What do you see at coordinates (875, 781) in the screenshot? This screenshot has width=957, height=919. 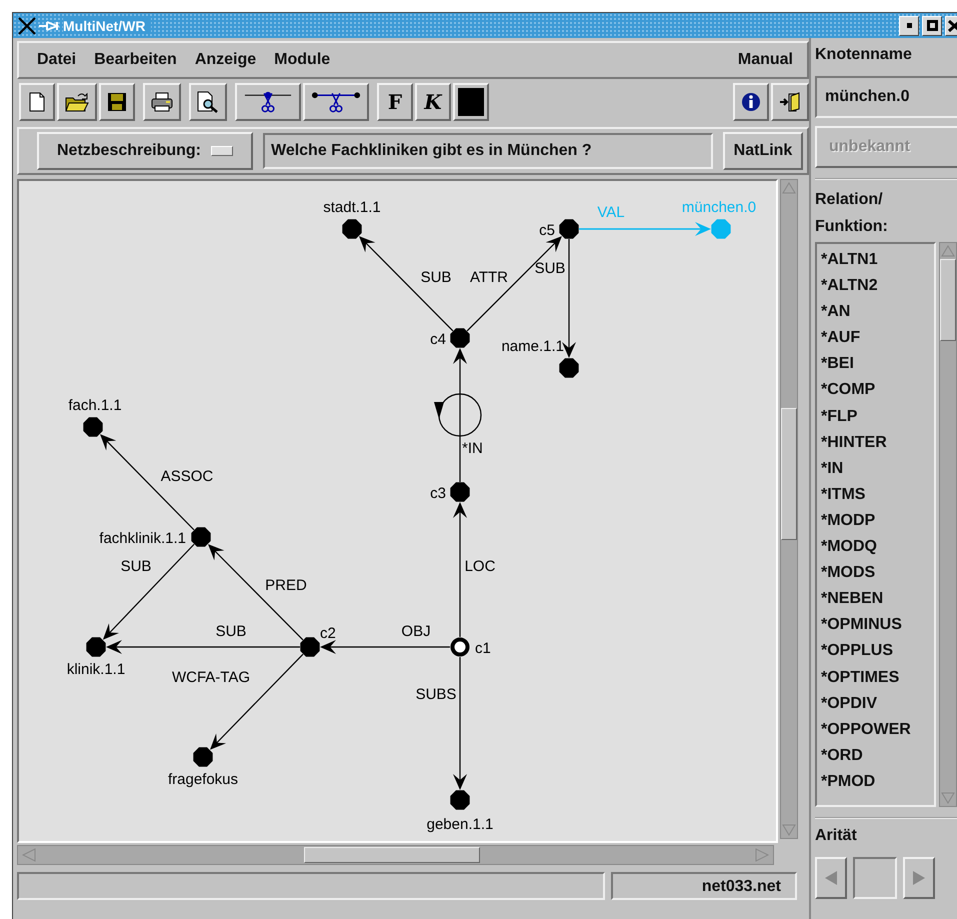 I see `list-item: *PMOD` at bounding box center [875, 781].